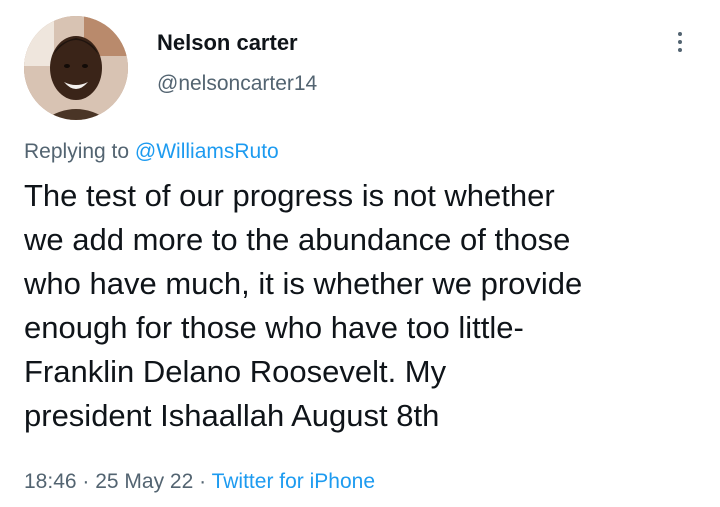  What do you see at coordinates (50, 481) in the screenshot?
I see `tweet-time: 18:46` at bounding box center [50, 481].